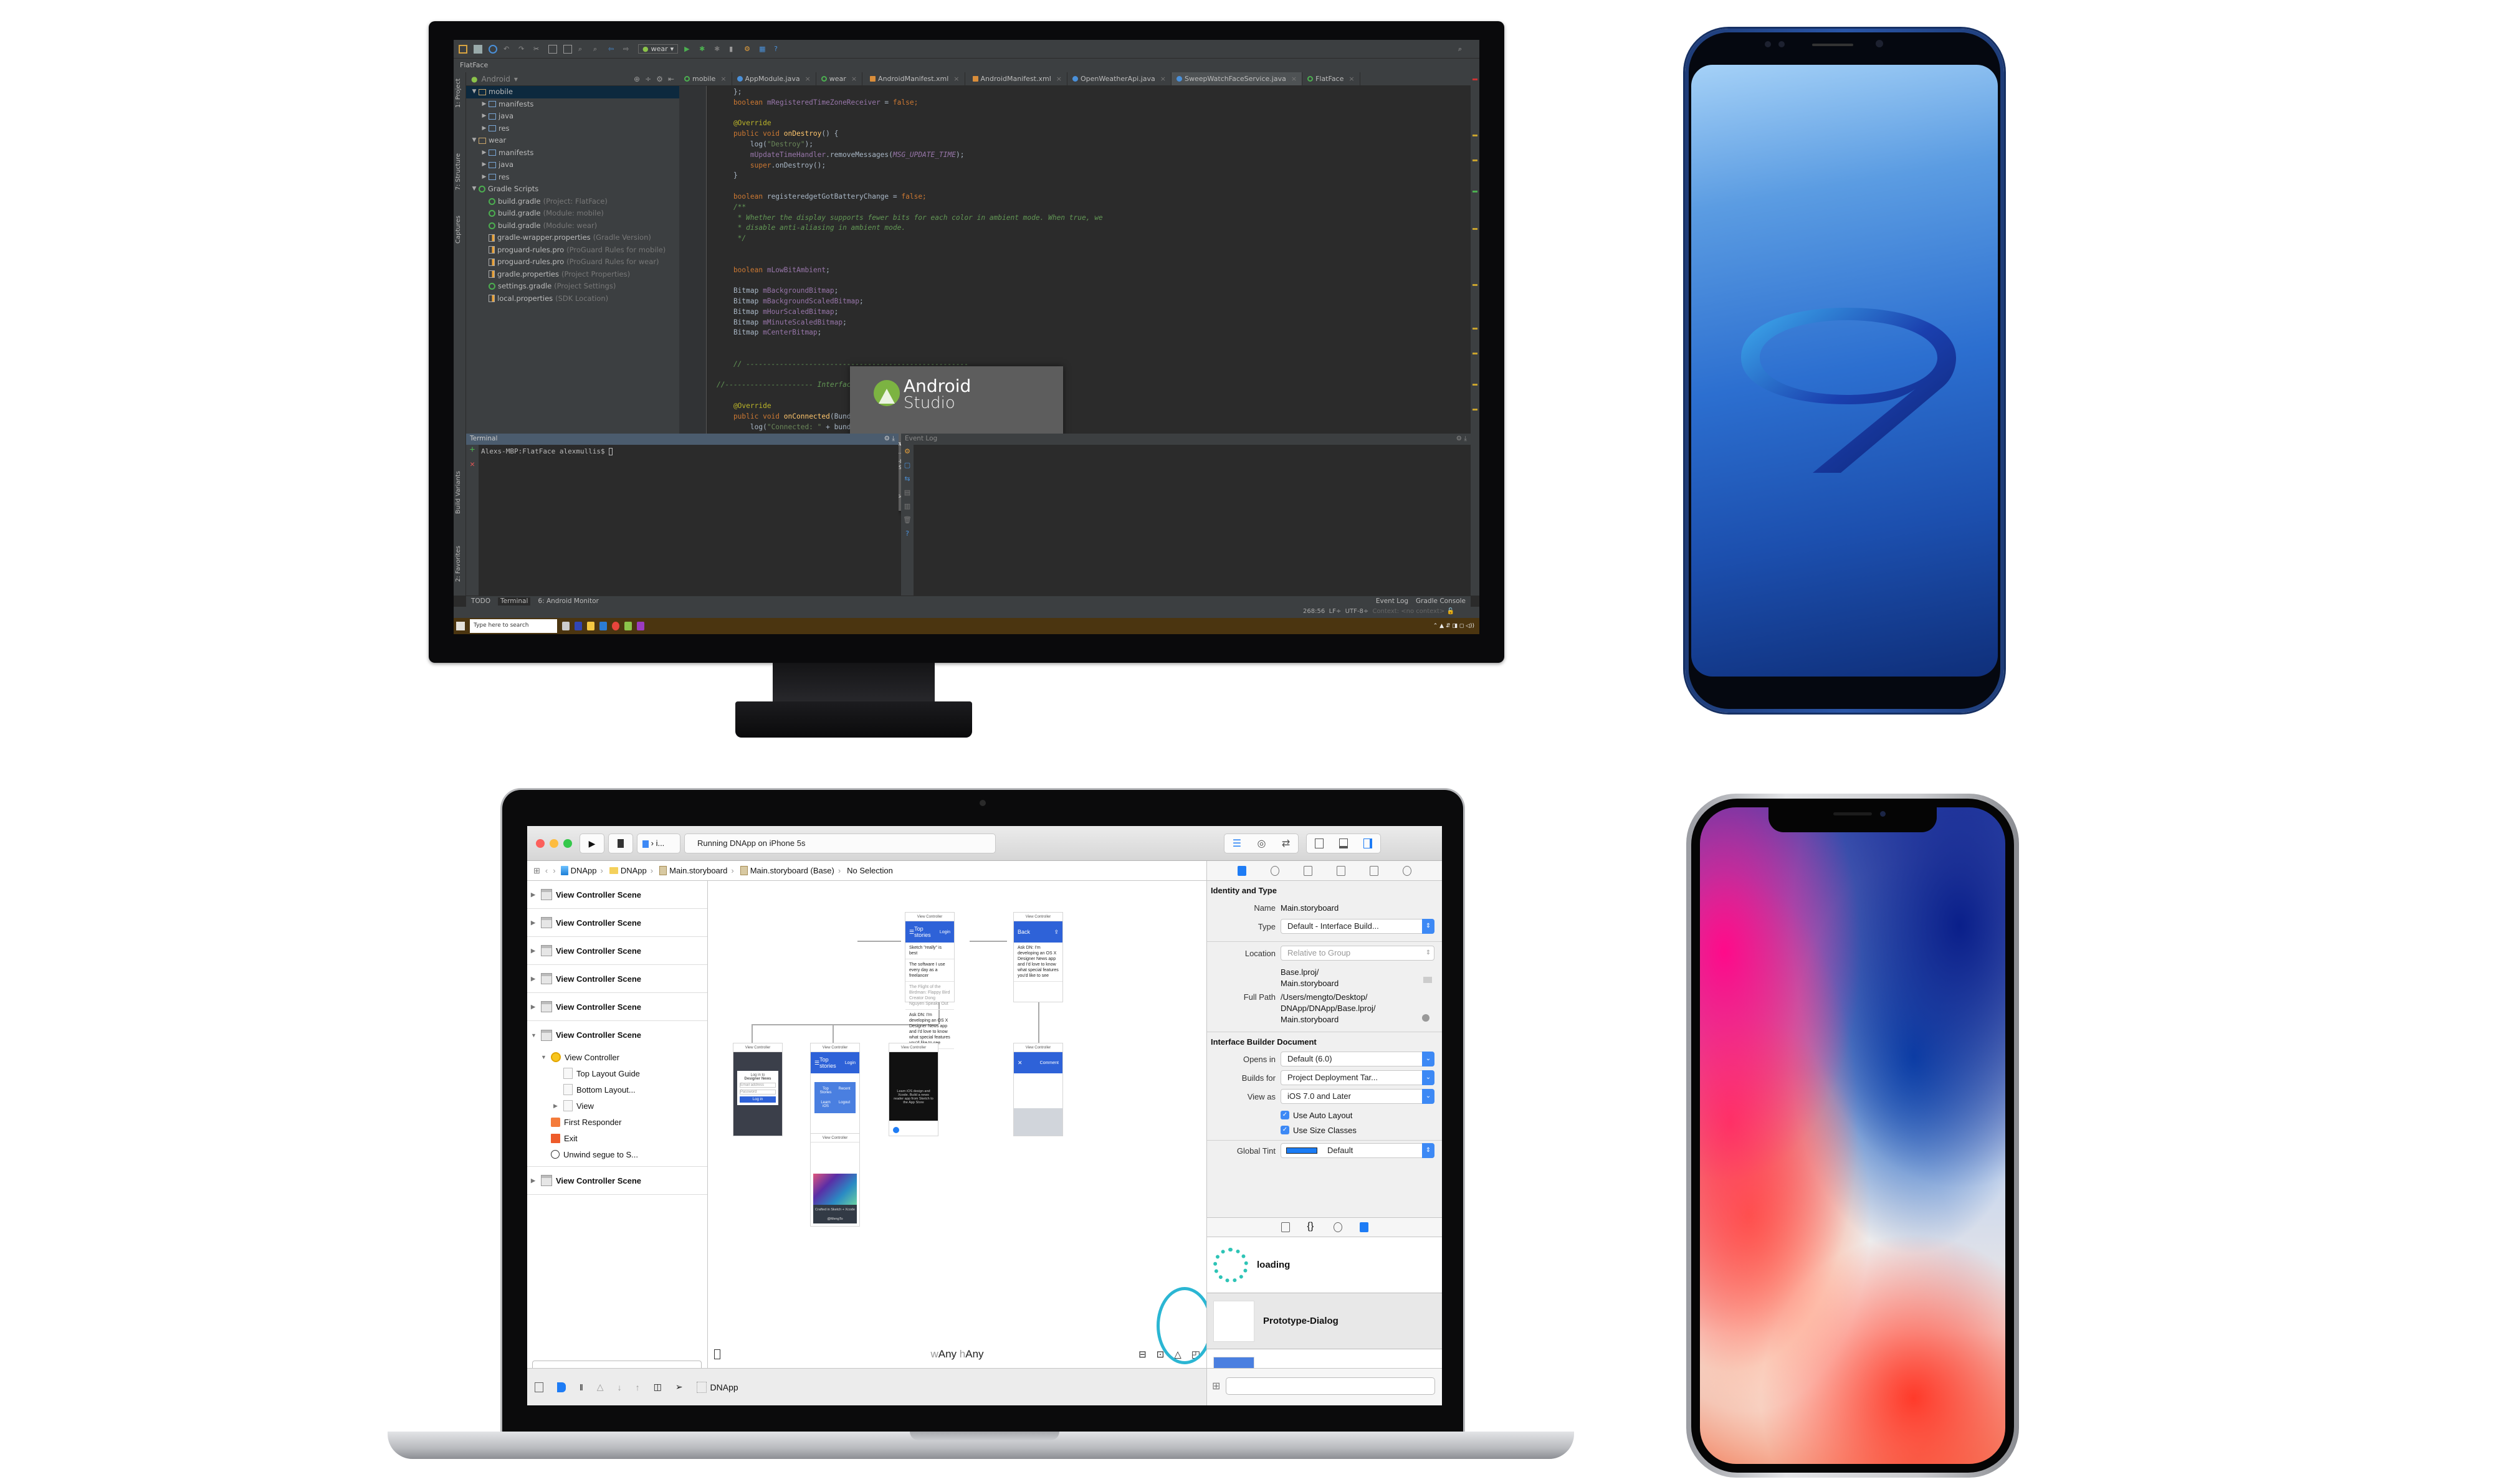  Describe the element at coordinates (763, 50) in the screenshot. I see `sdk-manager-icon: ▦` at that location.